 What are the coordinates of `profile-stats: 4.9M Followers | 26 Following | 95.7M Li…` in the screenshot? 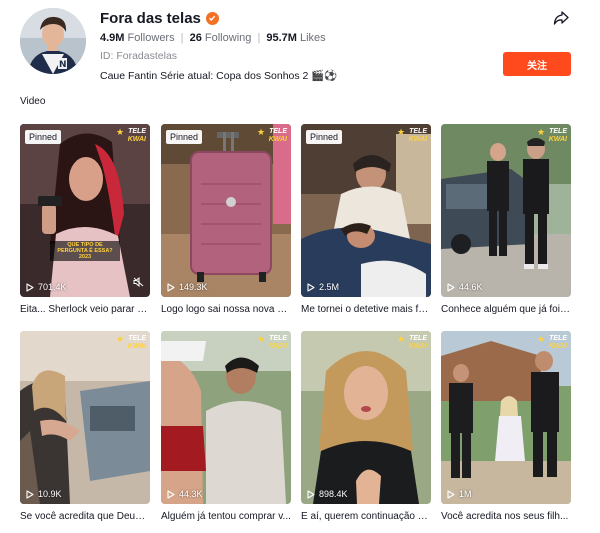 It's located at (218, 40).